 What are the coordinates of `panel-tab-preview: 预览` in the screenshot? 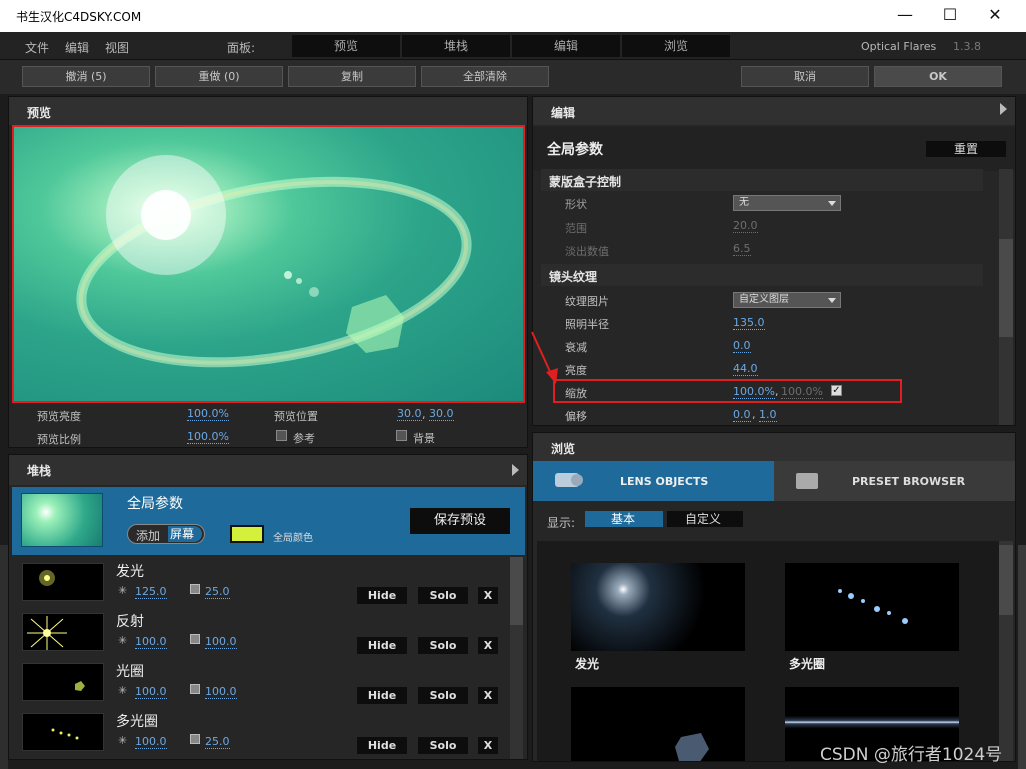 It's located at (346, 46).